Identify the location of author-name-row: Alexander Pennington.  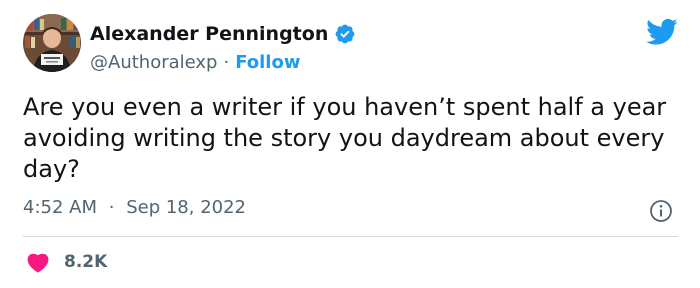
(223, 34).